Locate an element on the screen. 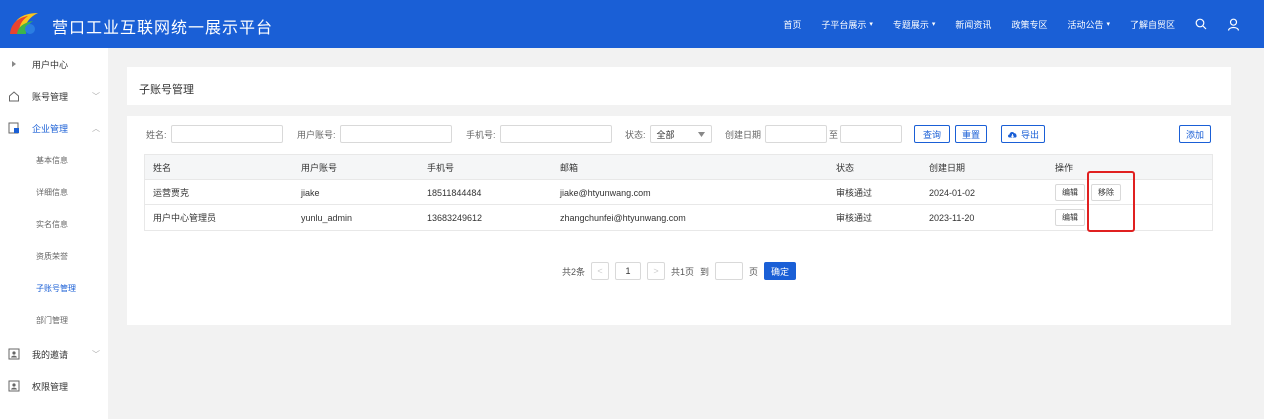 This screenshot has width=1264, height=419. date-separator: 至 is located at coordinates (834, 134).